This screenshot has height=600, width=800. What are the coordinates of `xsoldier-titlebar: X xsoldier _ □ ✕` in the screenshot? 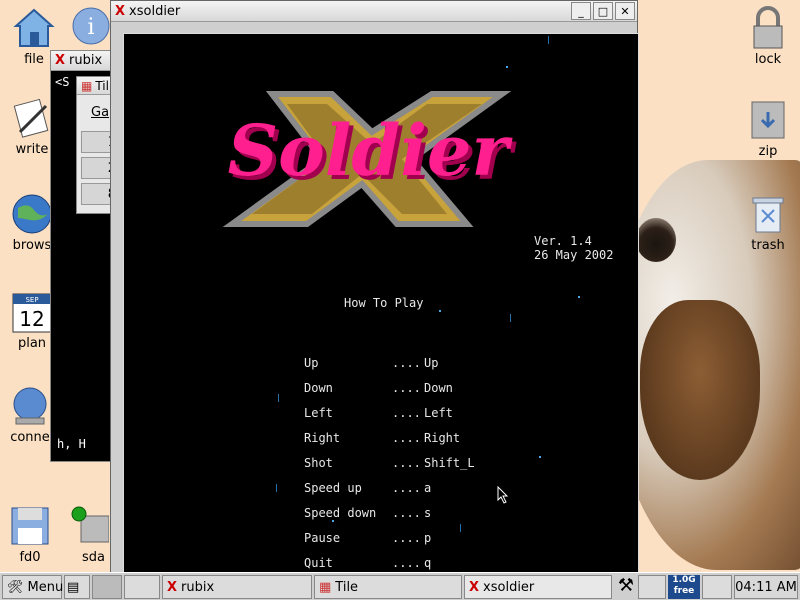 It's located at (374, 11).